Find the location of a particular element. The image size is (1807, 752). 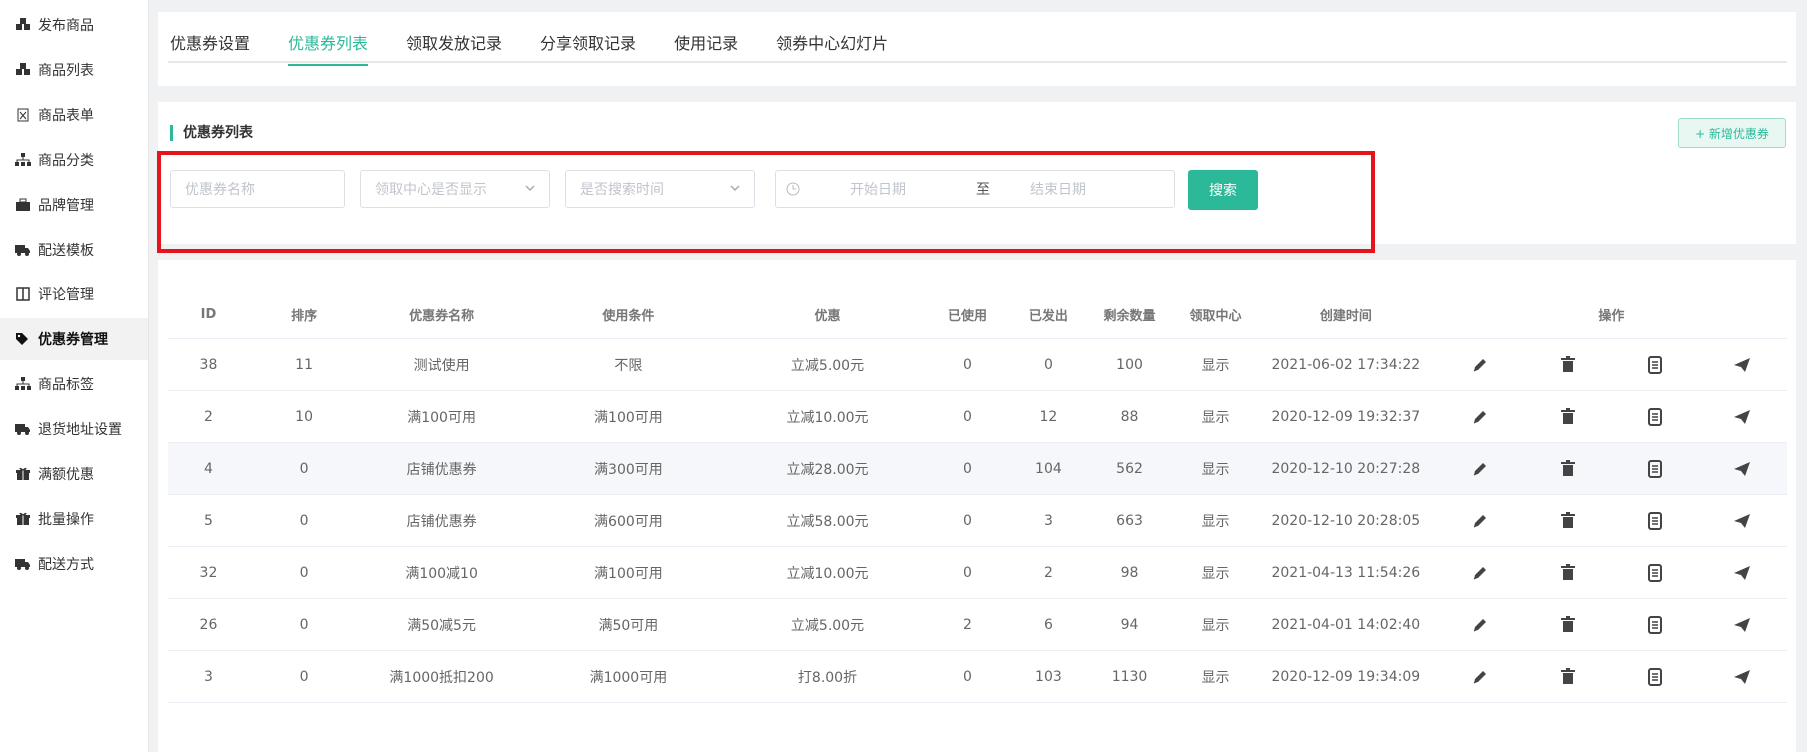

column-header: 剩余数量 is located at coordinates (1130, 314).